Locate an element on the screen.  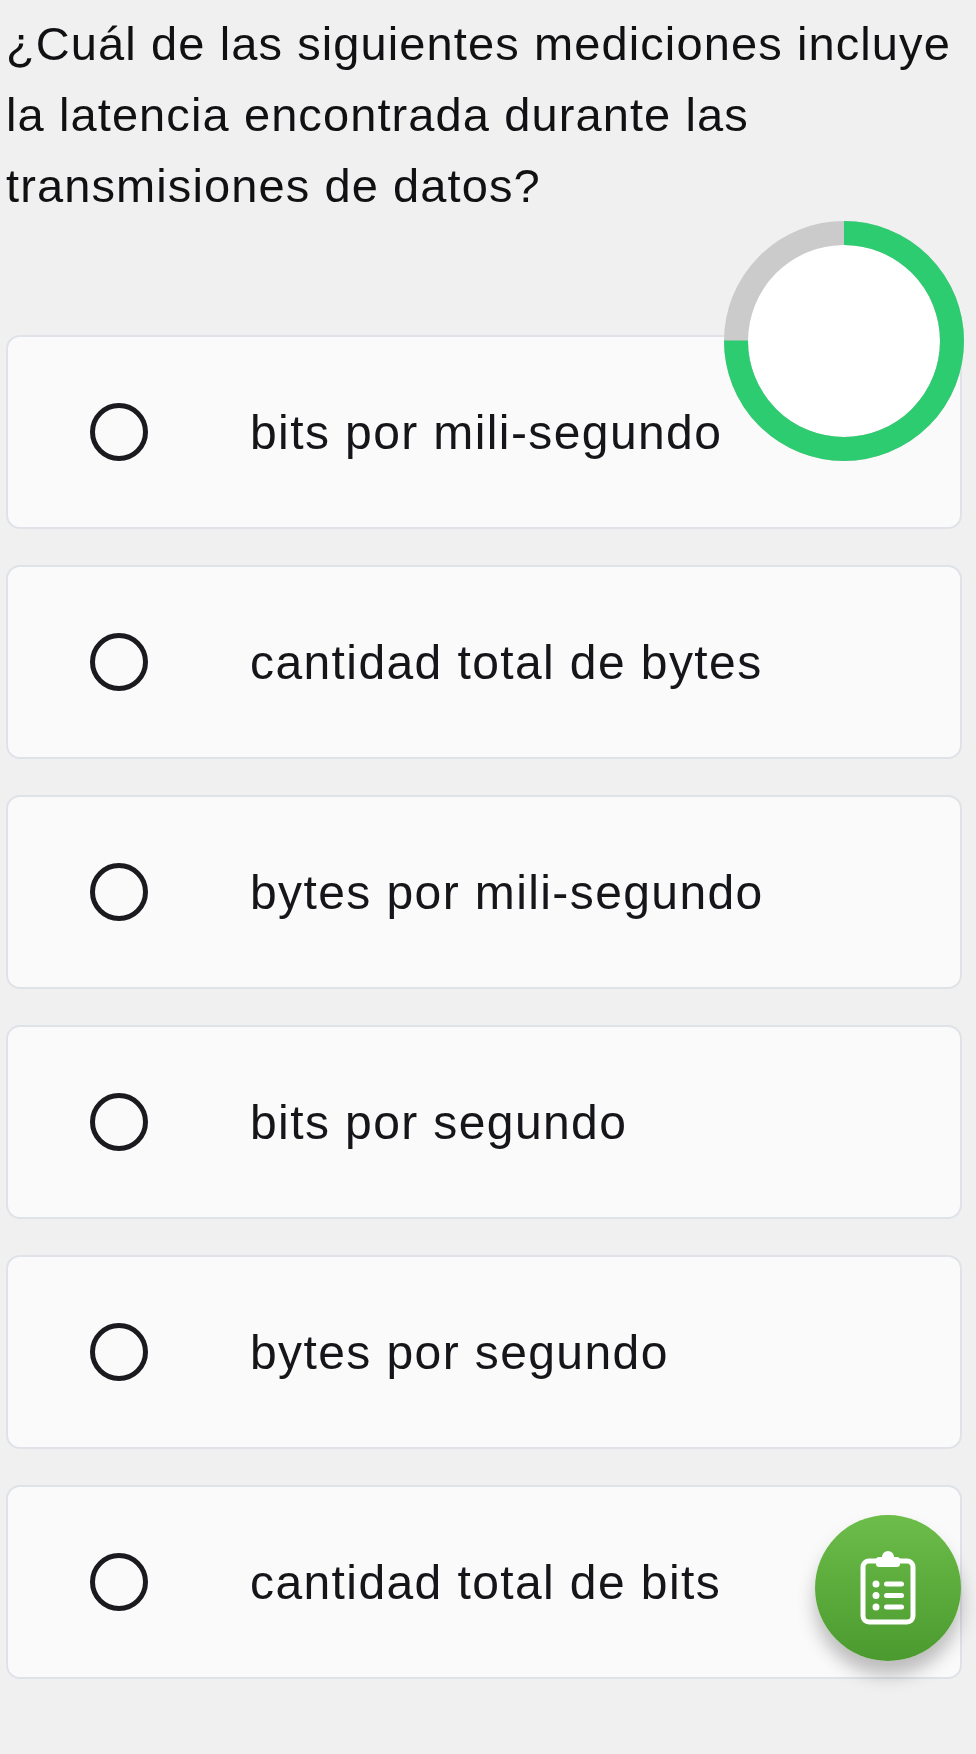
answer-option: cantidad total de bits is located at coordinates (484, 1582).